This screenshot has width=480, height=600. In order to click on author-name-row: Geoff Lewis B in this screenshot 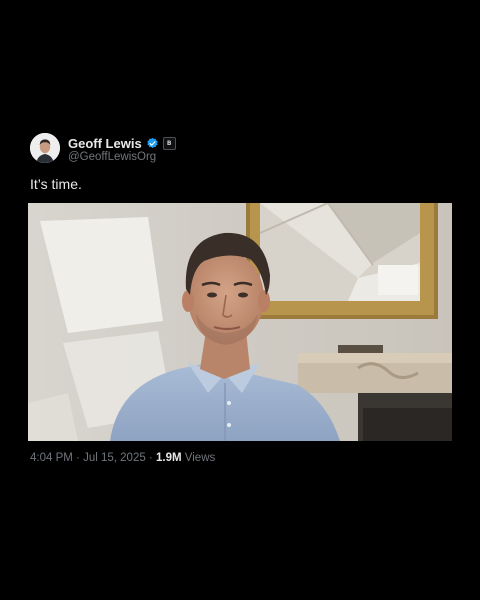, I will do `click(122, 143)`.